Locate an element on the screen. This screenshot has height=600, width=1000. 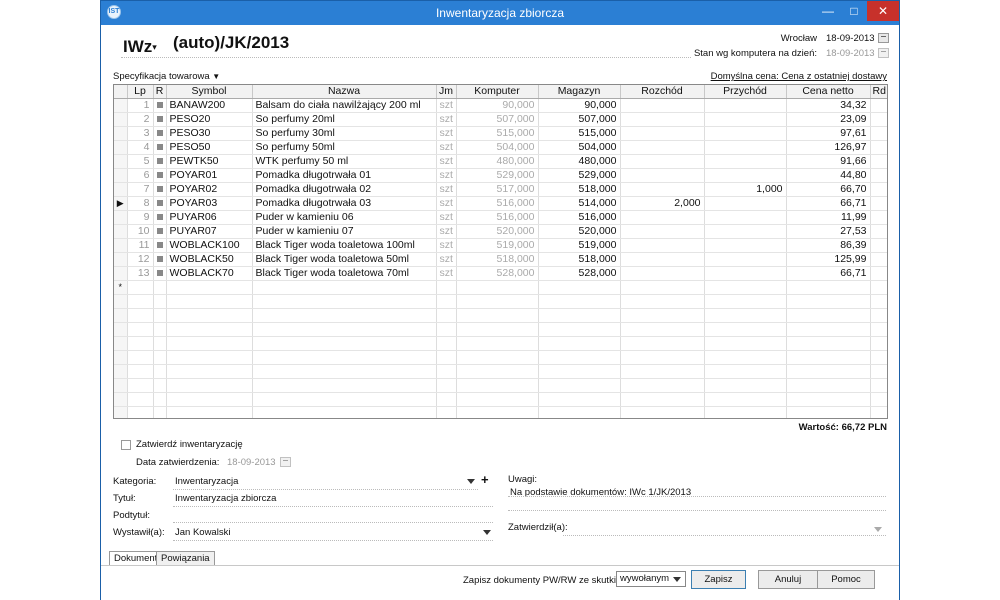
symbol-cell: PUYAR06 is located at coordinates (209, 217).